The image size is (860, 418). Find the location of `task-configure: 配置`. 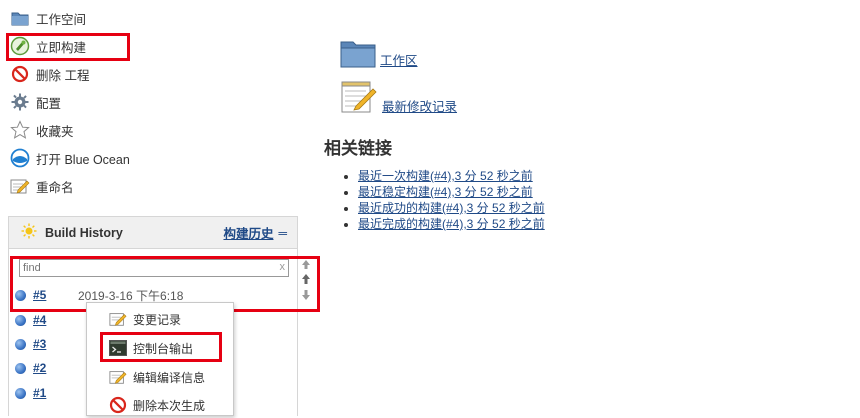

task-configure: 配置 is located at coordinates (160, 102).